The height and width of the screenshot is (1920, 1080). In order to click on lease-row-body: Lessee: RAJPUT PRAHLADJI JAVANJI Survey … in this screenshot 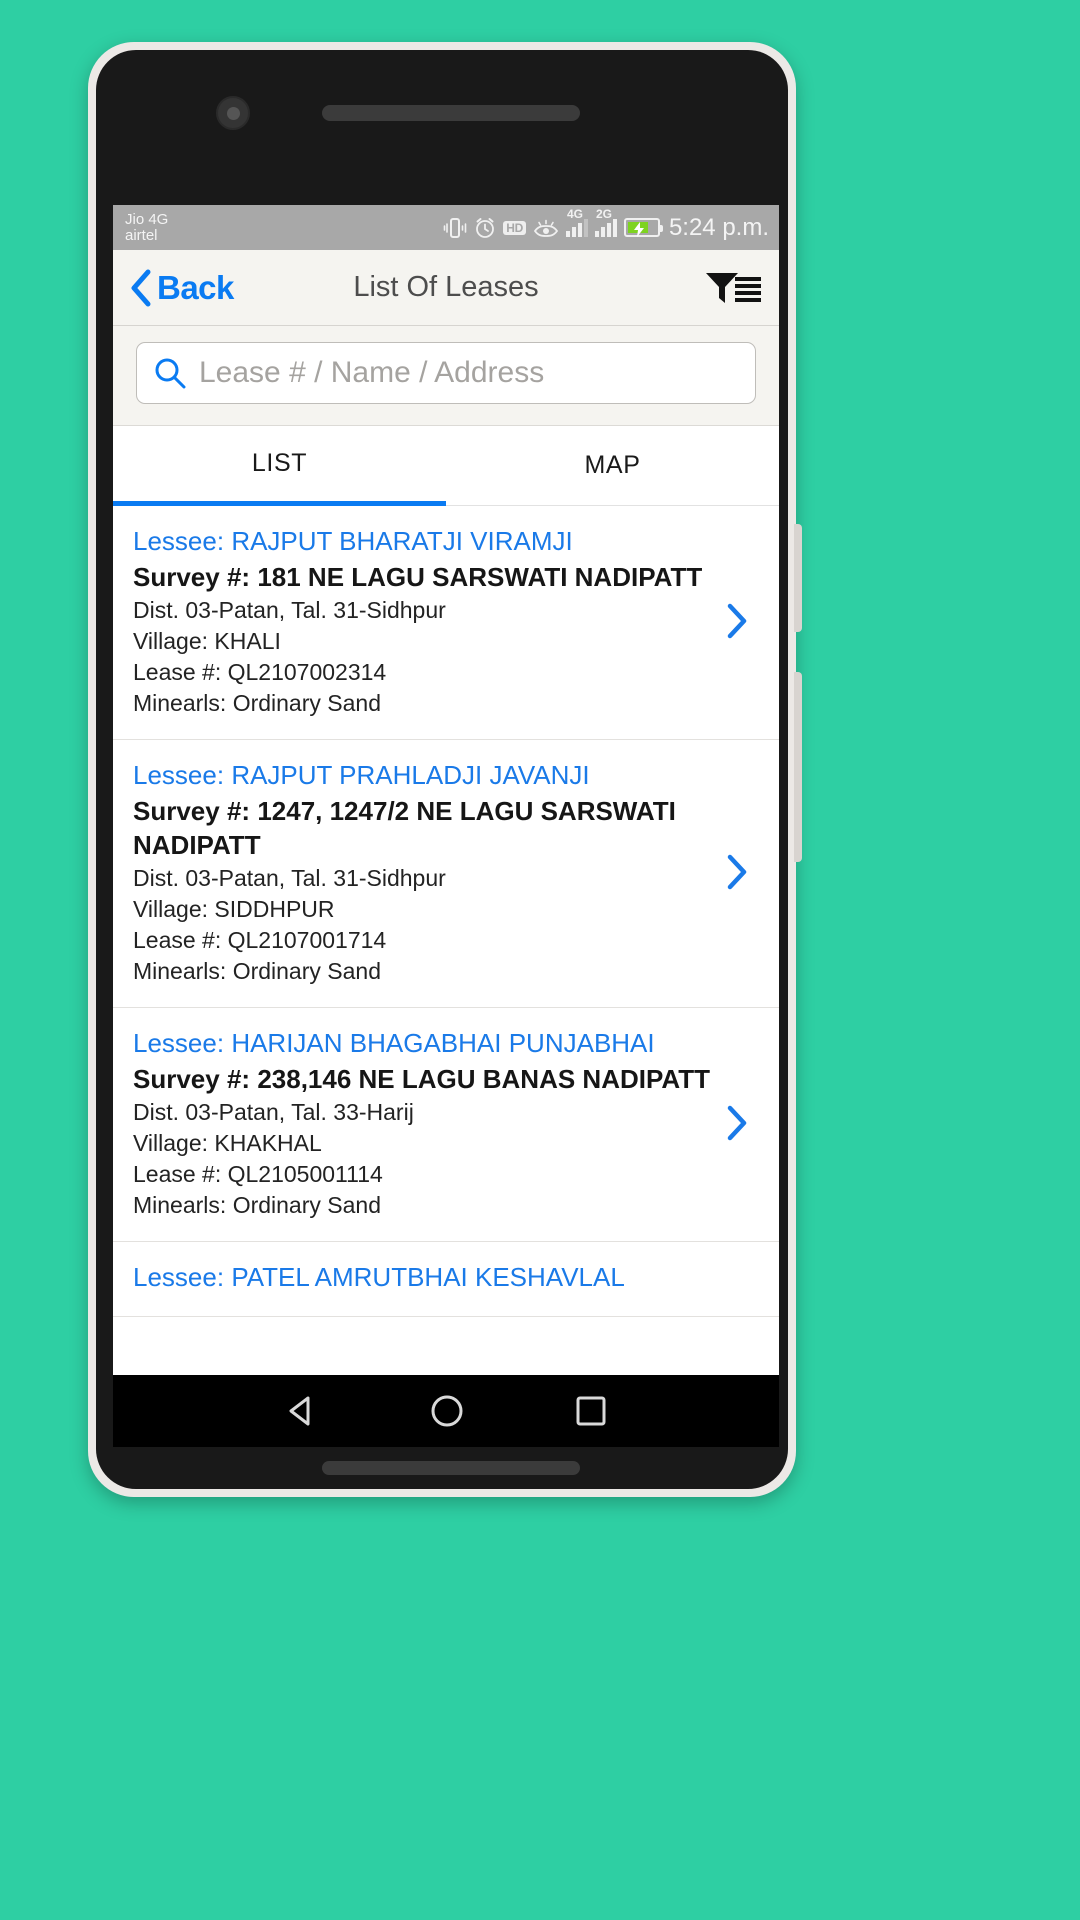, I will do `click(422, 872)`.